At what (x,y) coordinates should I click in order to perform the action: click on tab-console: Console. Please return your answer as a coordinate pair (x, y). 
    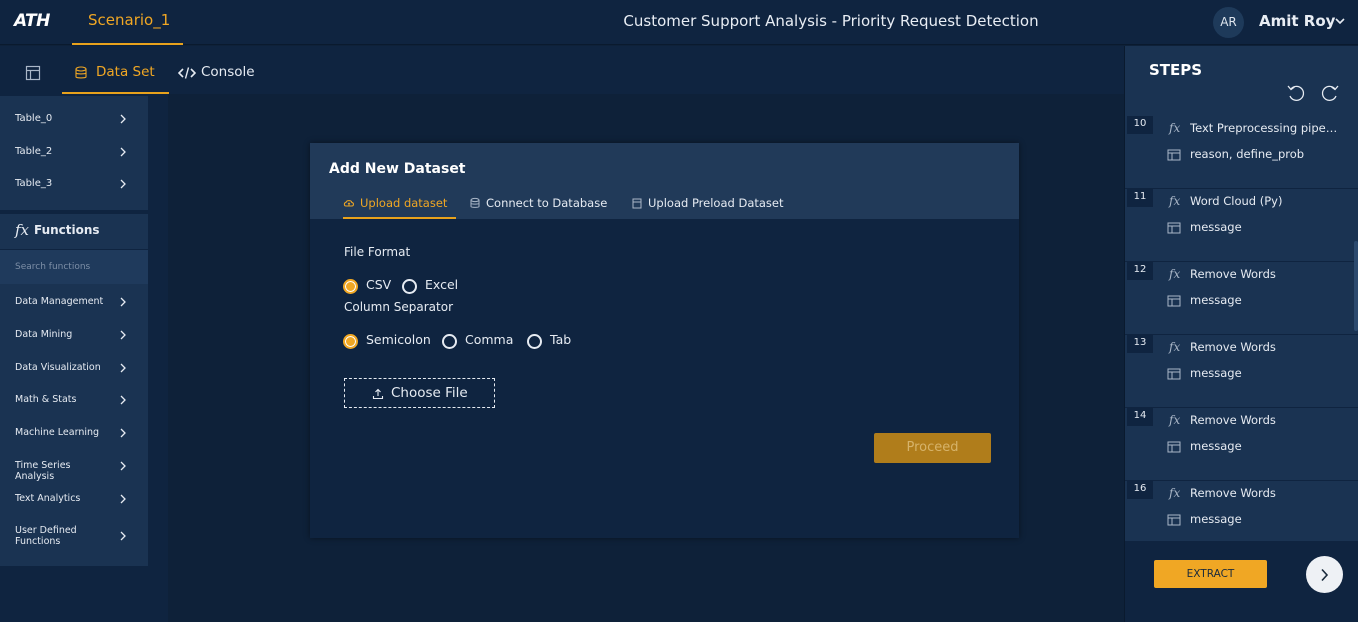
    Looking at the image, I should click on (223, 70).